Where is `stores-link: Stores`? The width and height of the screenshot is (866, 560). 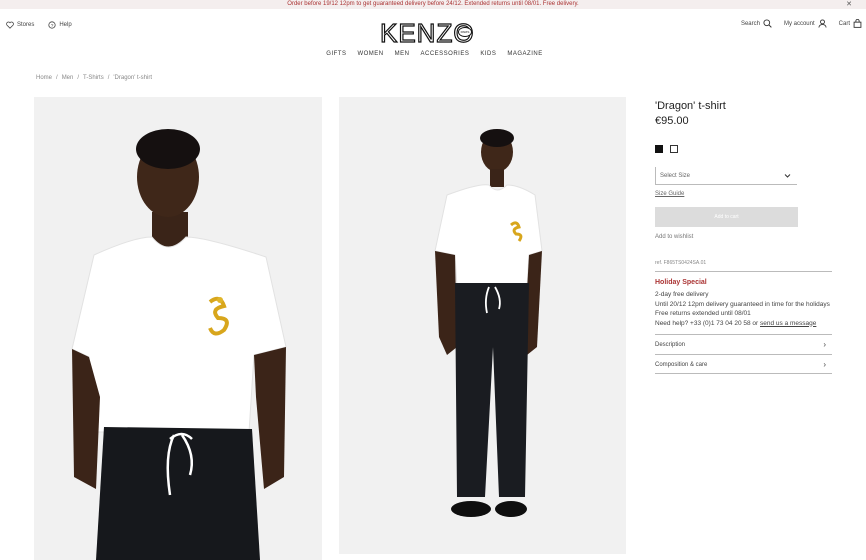 stores-link: Stores is located at coordinates (20, 25).